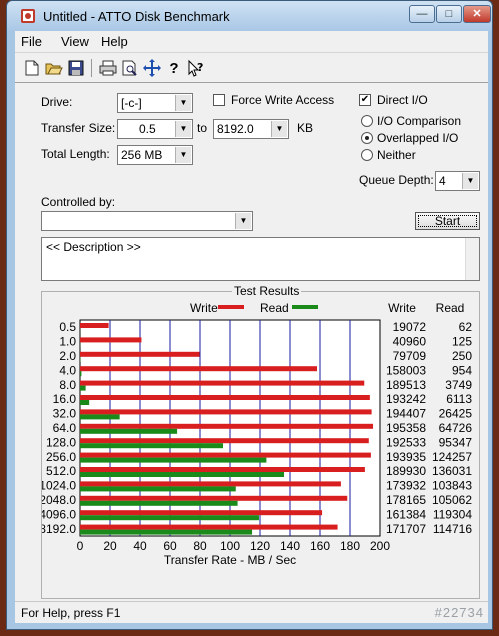 Image resolution: width=499 pixels, height=636 pixels. Describe the element at coordinates (142, 155) in the screenshot. I see `total-length-value: 256 MB` at that location.